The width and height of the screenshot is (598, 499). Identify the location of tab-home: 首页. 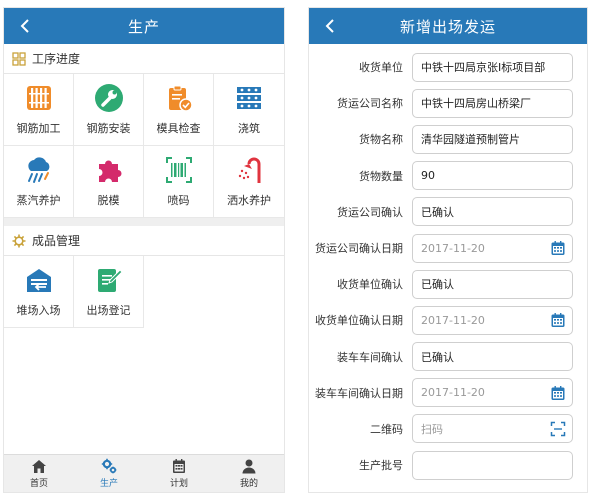
(39, 473).